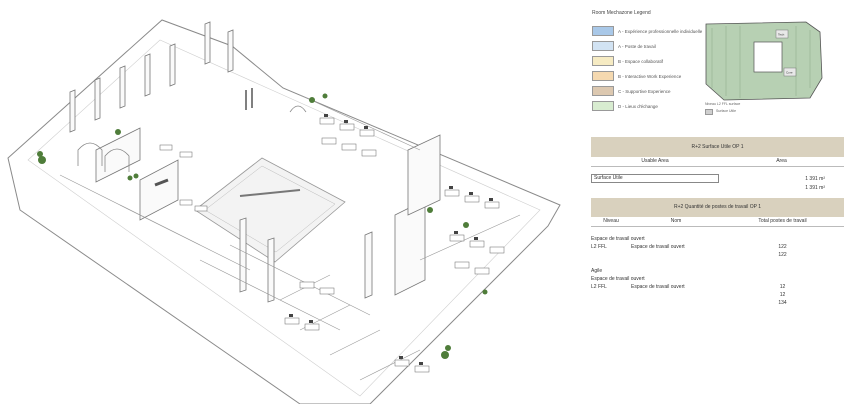 The image size is (850, 404). What do you see at coordinates (650, 76) in the screenshot?
I see `legend-label: B - Interactive Work Experience` at bounding box center [650, 76].